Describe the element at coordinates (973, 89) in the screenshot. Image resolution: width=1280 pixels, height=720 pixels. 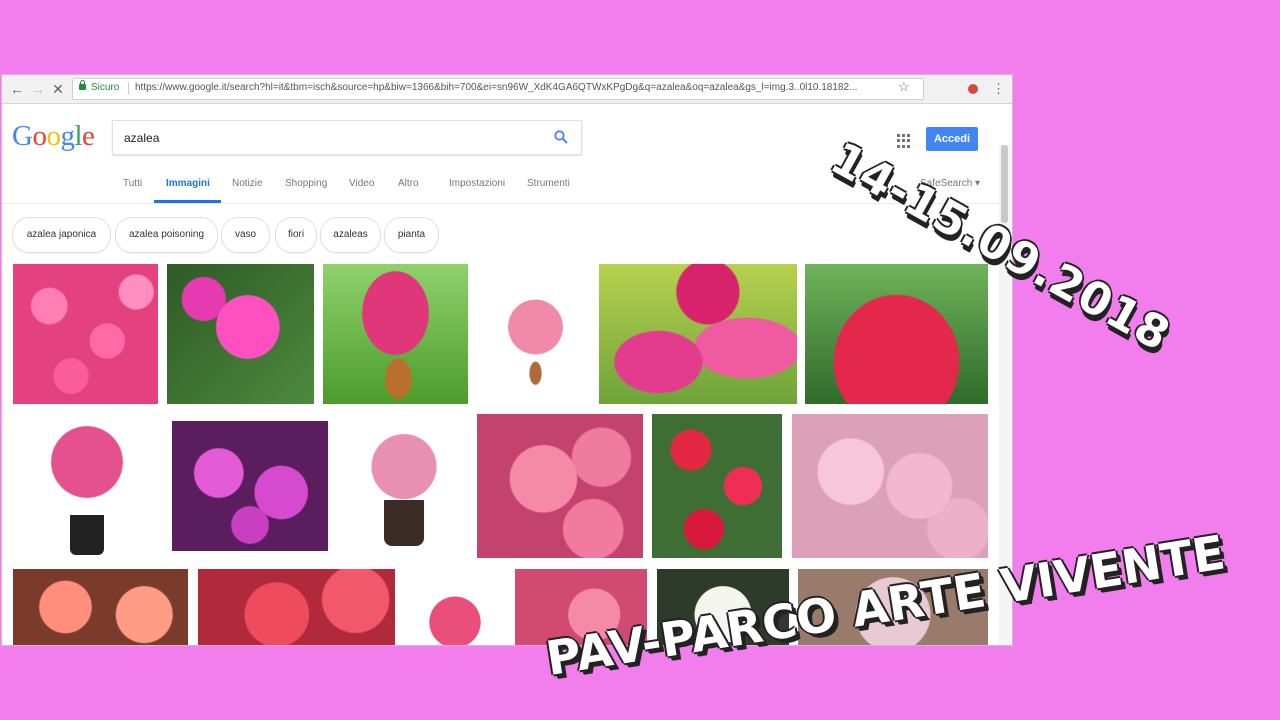
I see `extension-icon` at that location.